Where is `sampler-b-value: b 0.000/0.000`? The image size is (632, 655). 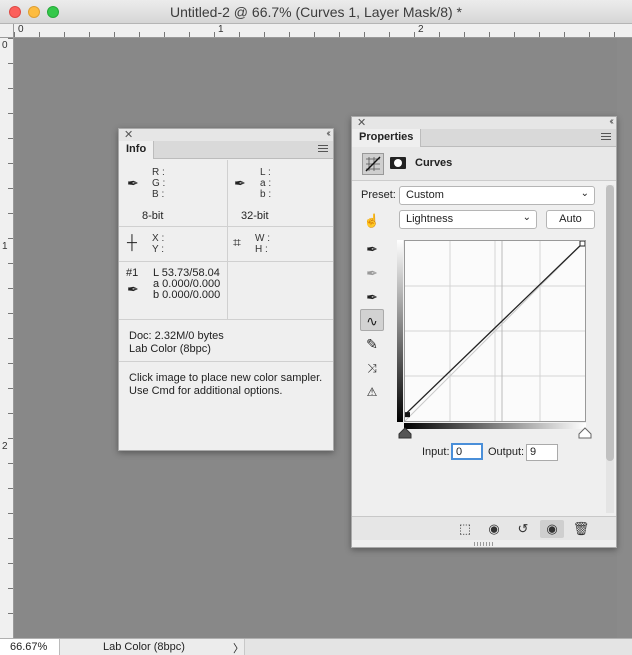
sampler-b-value: b 0.000/0.000 is located at coordinates (187, 295).